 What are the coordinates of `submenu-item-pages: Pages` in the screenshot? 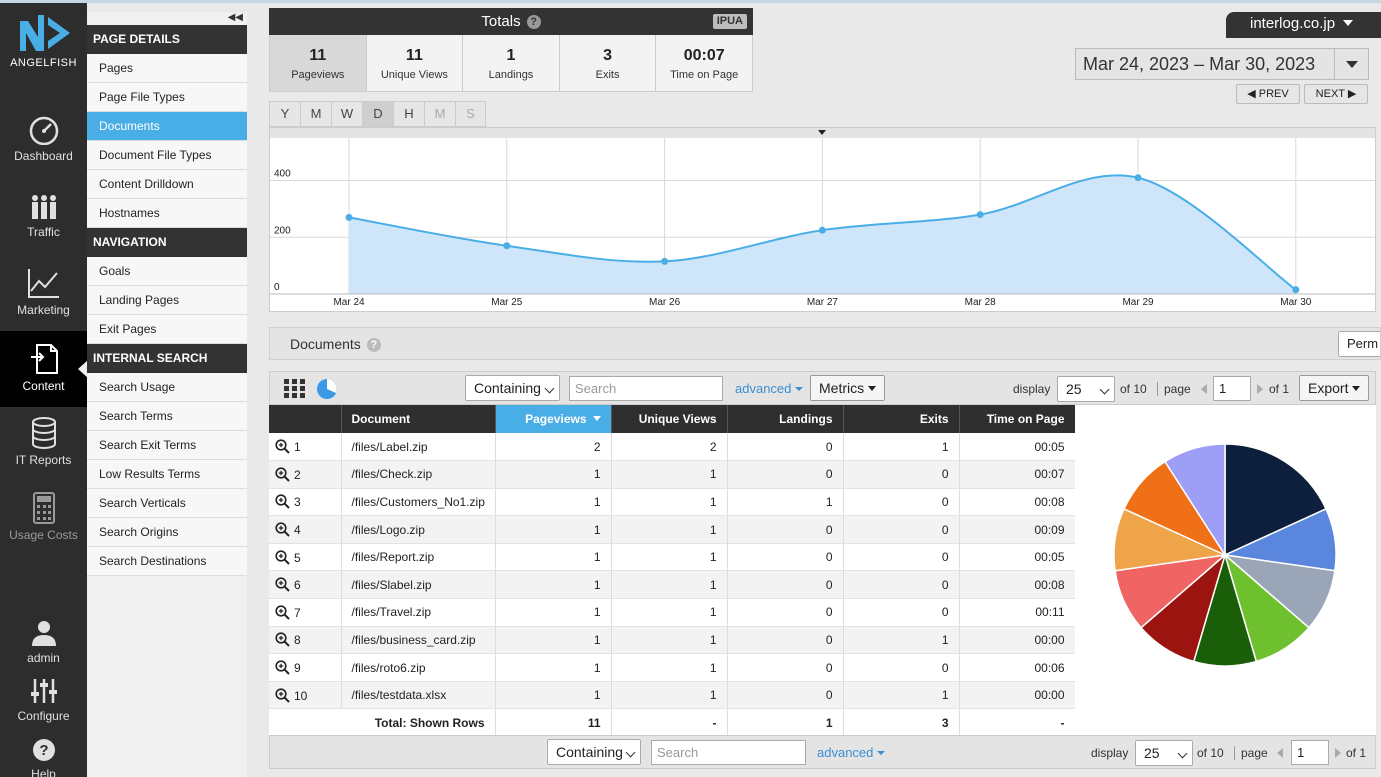 It's located at (167, 68).